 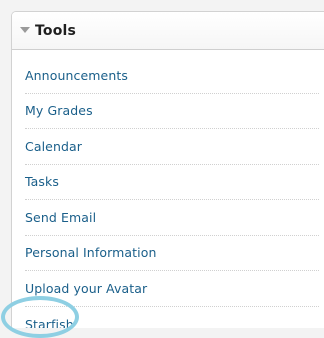 I want to click on tool-link-send-email: Send Email, so click(x=60, y=217).